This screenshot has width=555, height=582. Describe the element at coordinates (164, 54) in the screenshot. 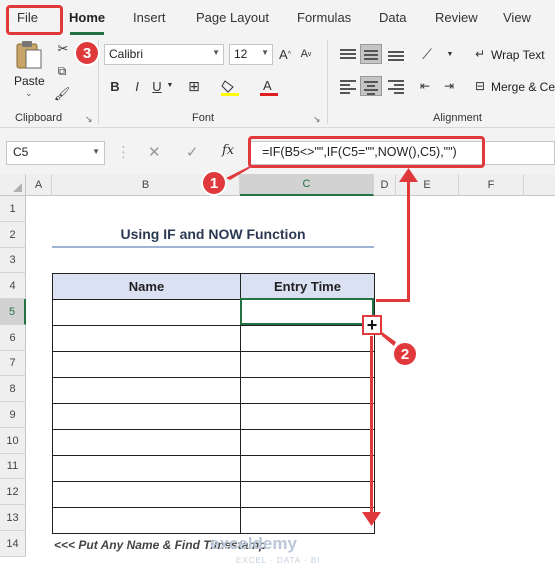

I see `font-name-select: Calibri ▼` at that location.